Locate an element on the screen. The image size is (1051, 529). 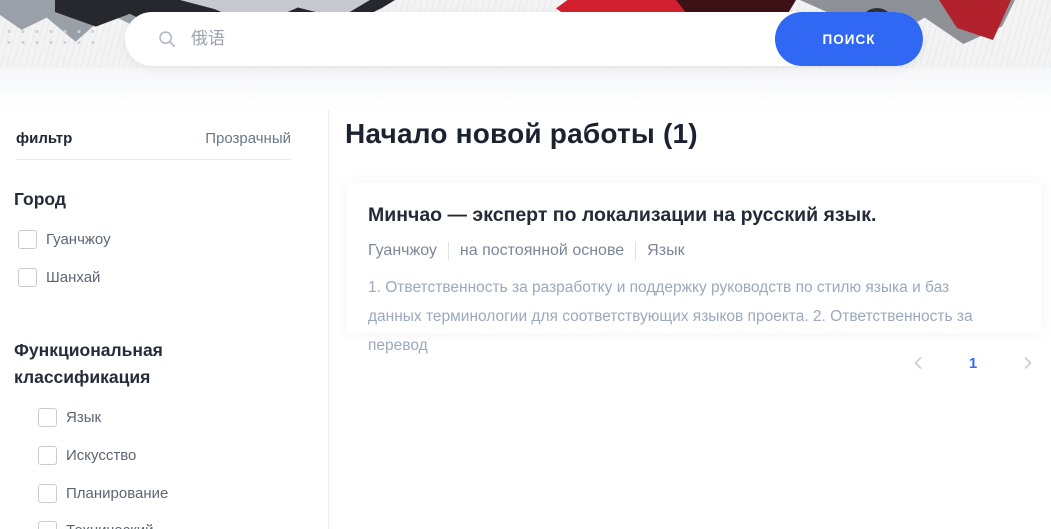
checkbox-label: Шанхай is located at coordinates (73, 277).